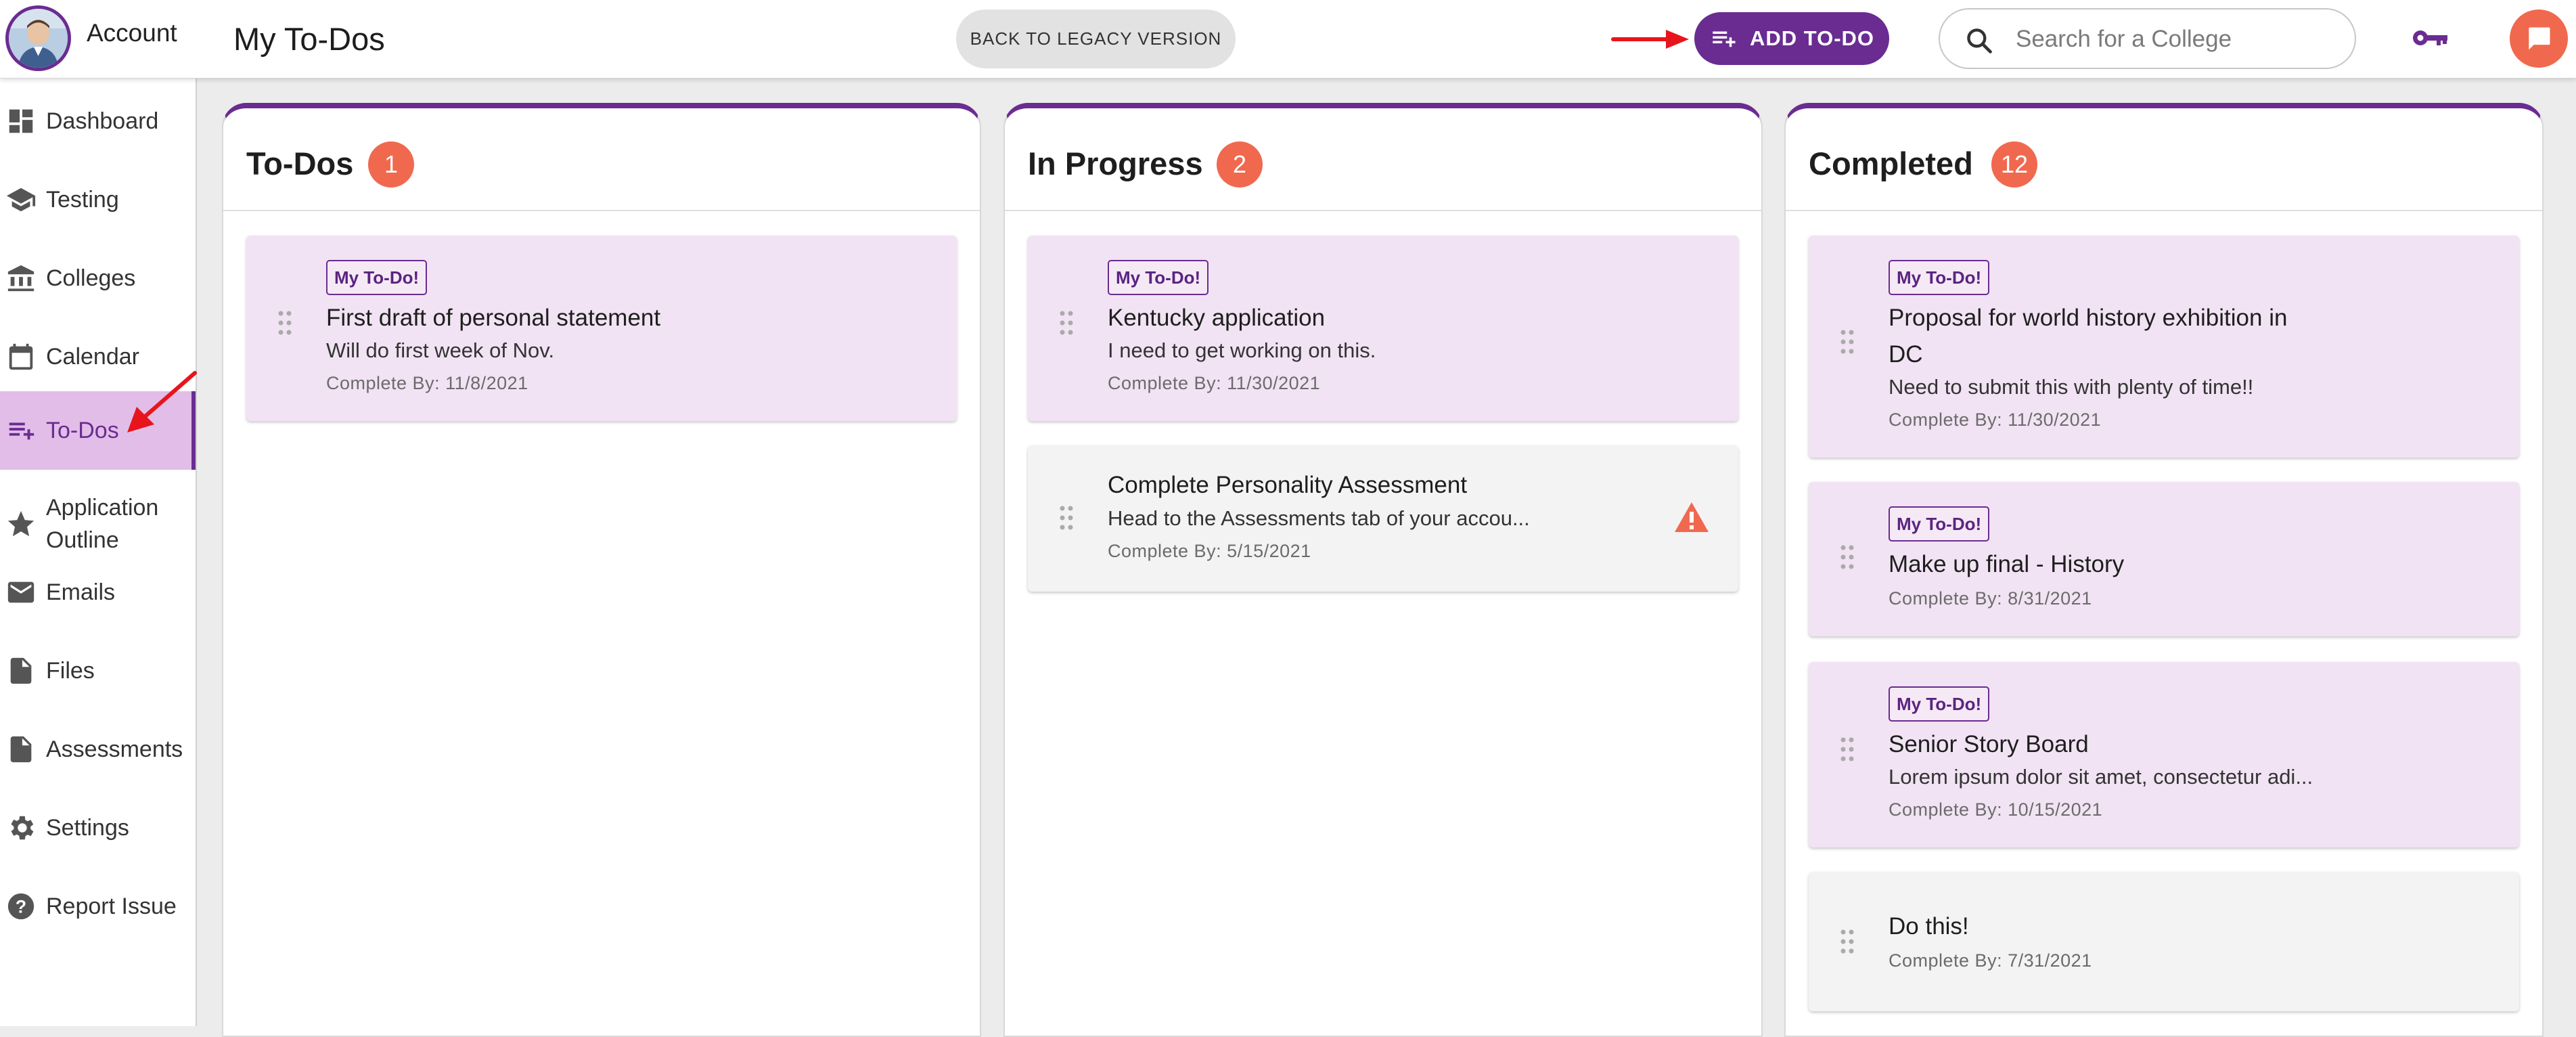  What do you see at coordinates (21, 827) in the screenshot?
I see `gear-icon` at bounding box center [21, 827].